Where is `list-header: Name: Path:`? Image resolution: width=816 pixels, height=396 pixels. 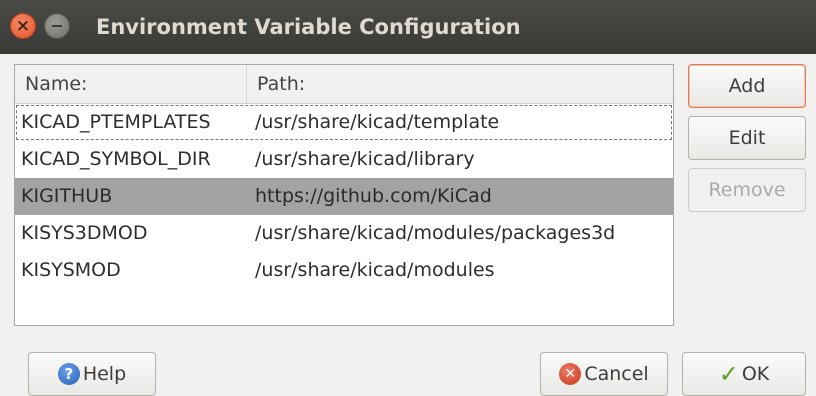
list-header: Name: Path: is located at coordinates (344, 84).